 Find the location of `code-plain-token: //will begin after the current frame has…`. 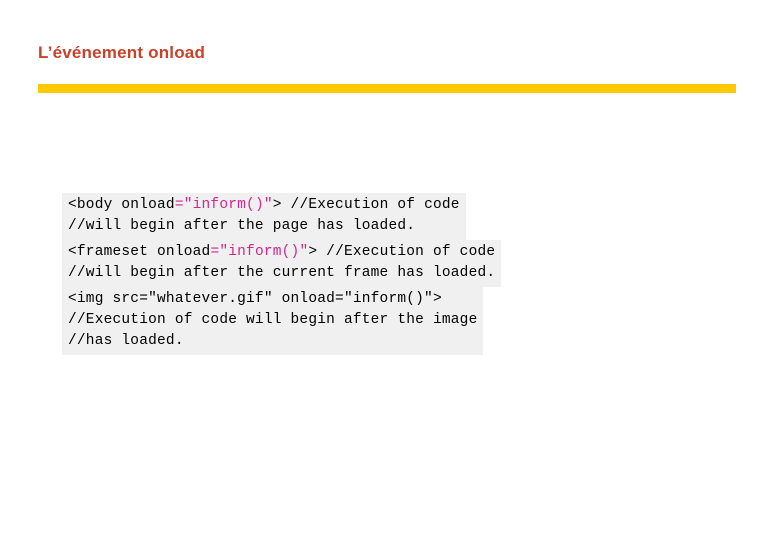

code-plain-token: //will begin after the current frame has… is located at coordinates (282, 273).